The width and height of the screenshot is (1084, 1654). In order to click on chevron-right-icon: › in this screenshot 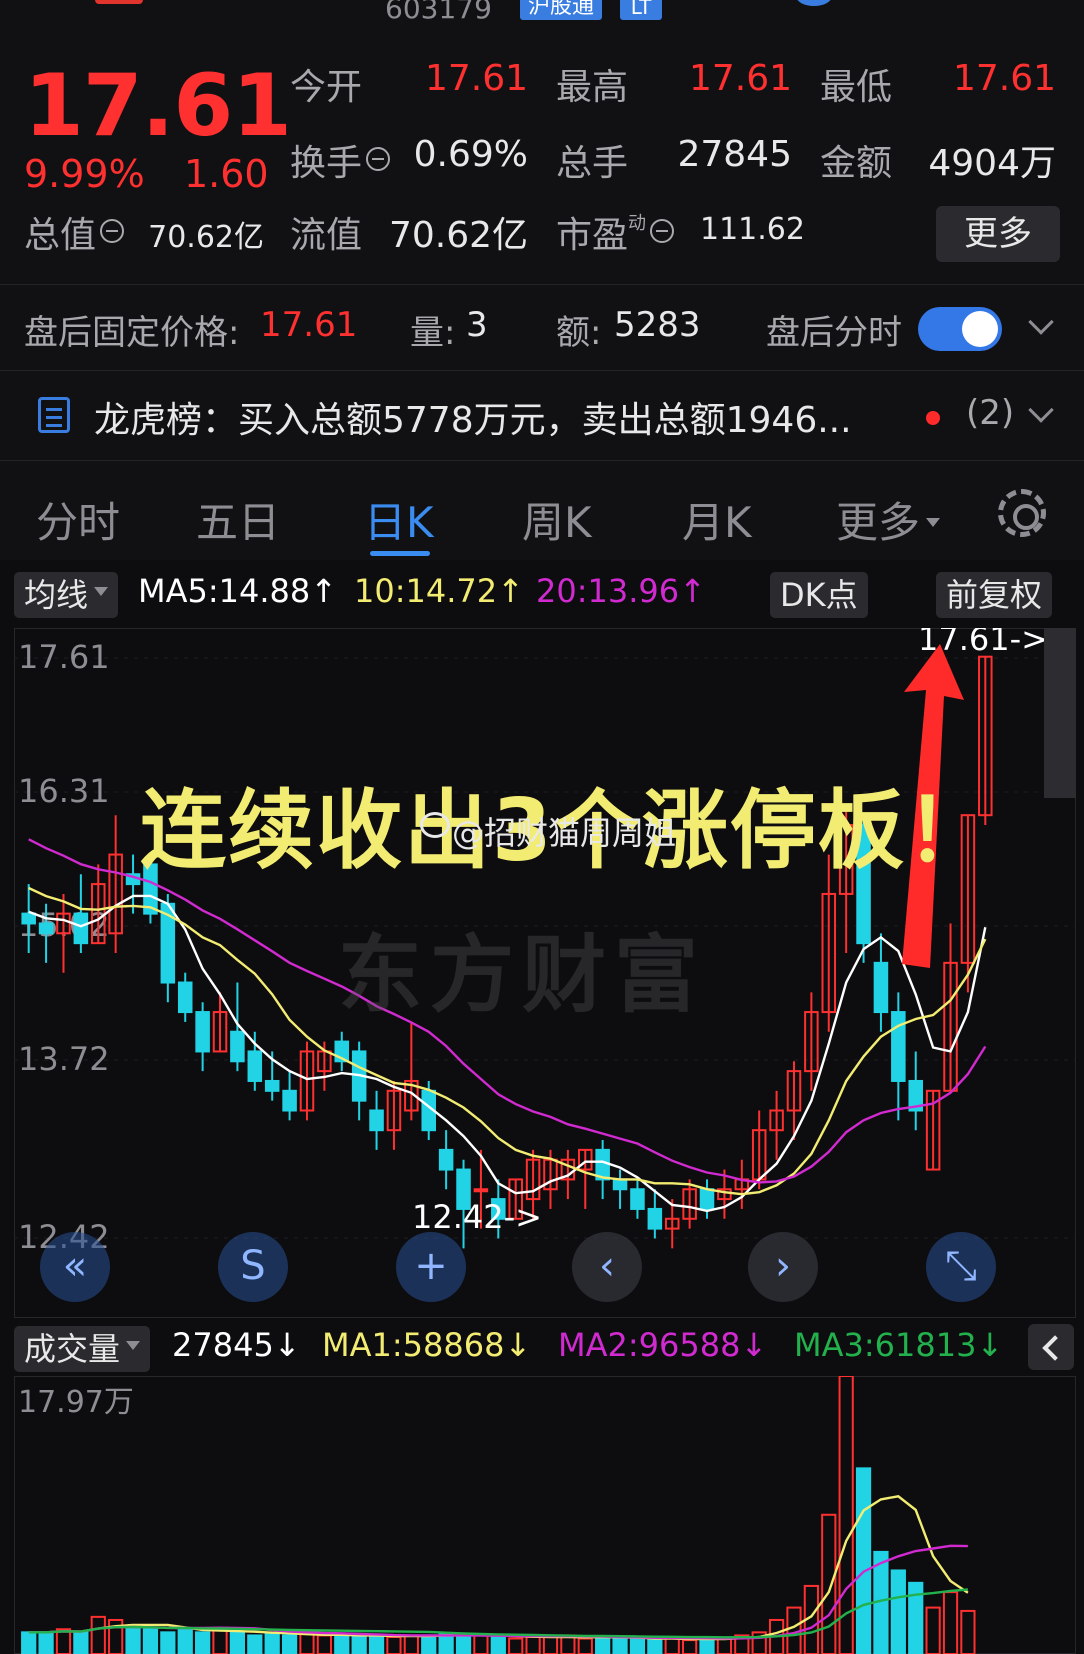, I will do `click(783, 1267)`.